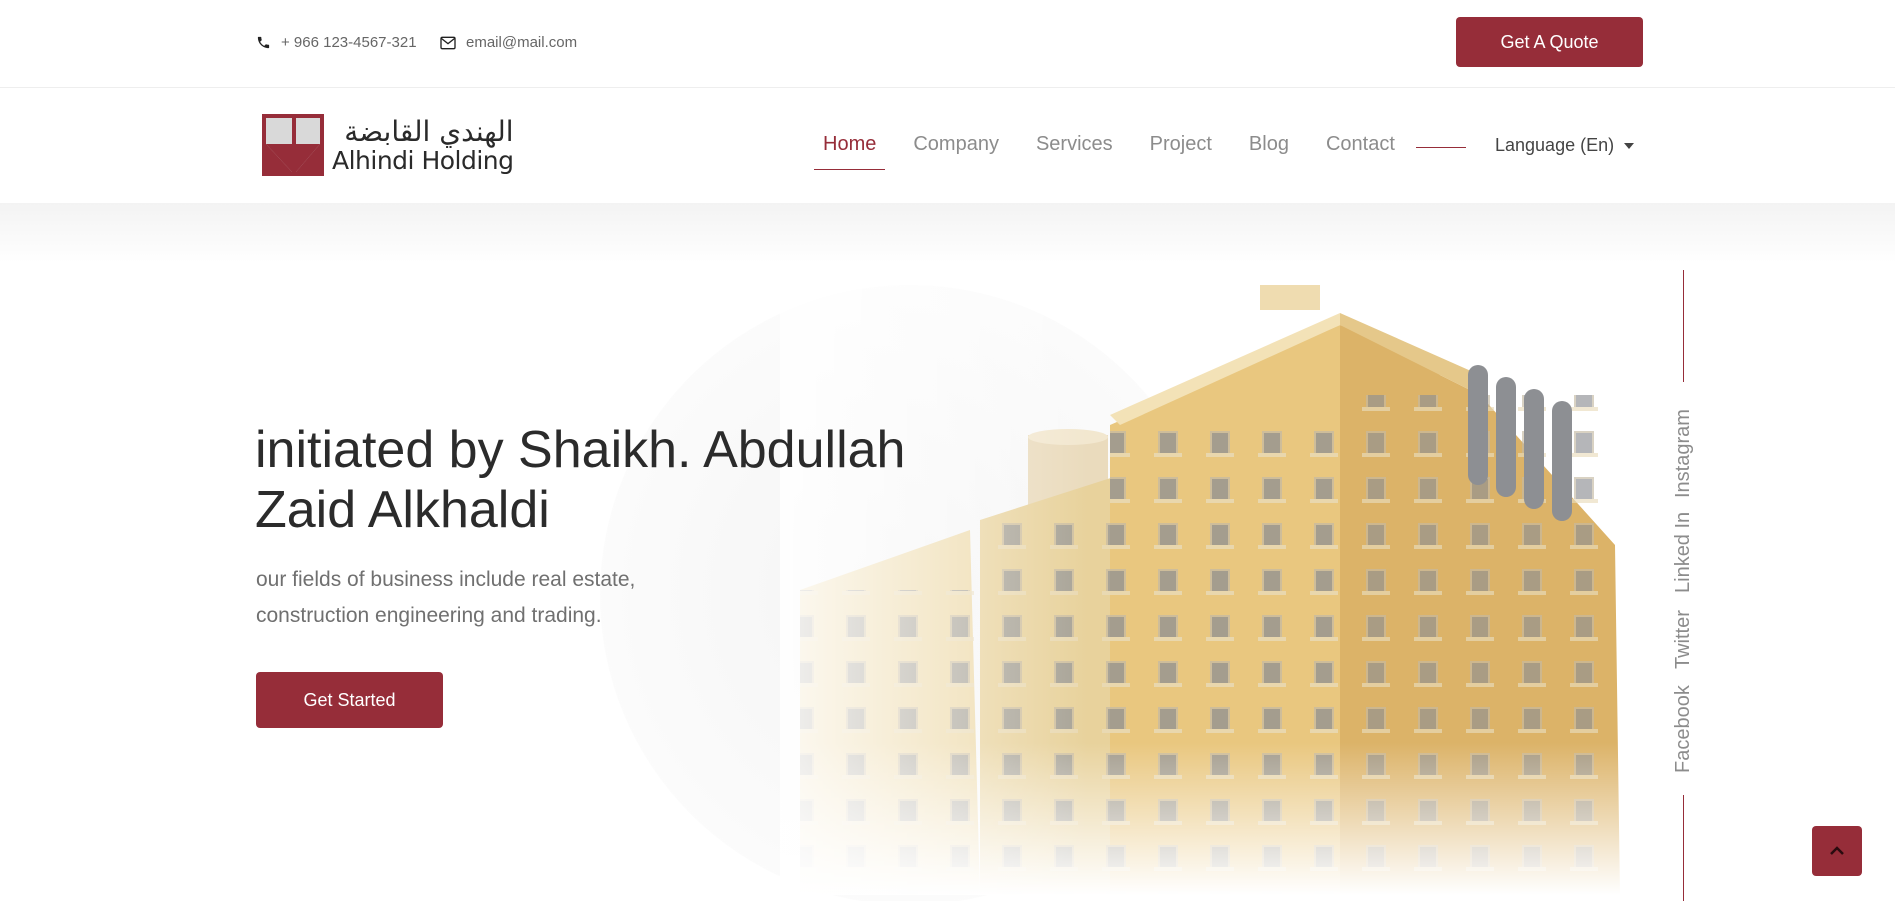 Image resolution: width=1895 pixels, height=901 pixels. Describe the element at coordinates (1441, 147) in the screenshot. I see `nav-divider` at that location.